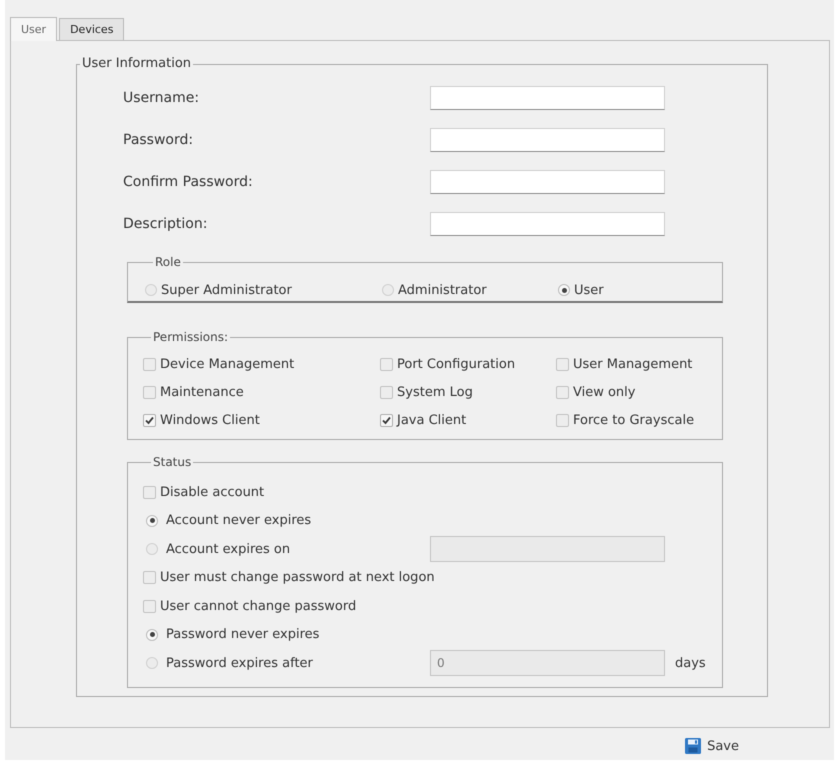 The height and width of the screenshot is (765, 839). What do you see at coordinates (188, 182) in the screenshot?
I see `field-label: Confirm Password:` at bounding box center [188, 182].